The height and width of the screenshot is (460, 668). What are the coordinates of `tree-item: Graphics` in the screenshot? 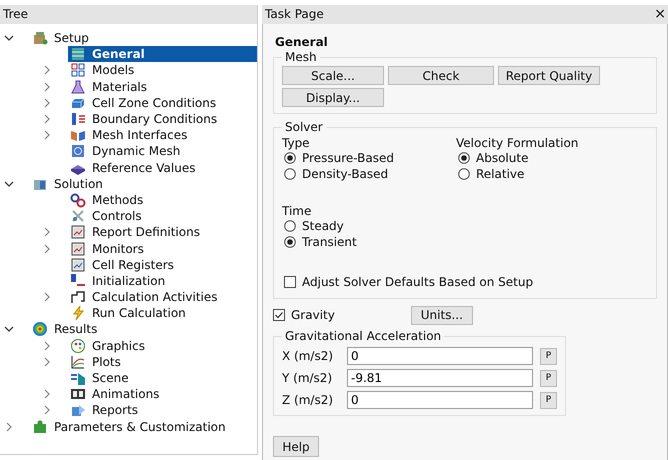 It's located at (162, 346).